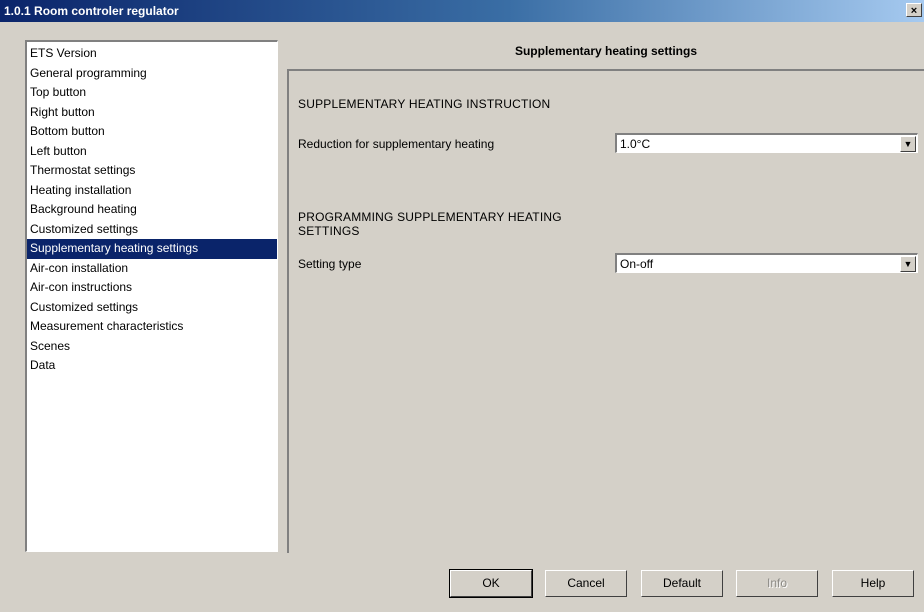 Image resolution: width=924 pixels, height=612 pixels. I want to click on nav-item-general-programming: General programming, so click(152, 74).